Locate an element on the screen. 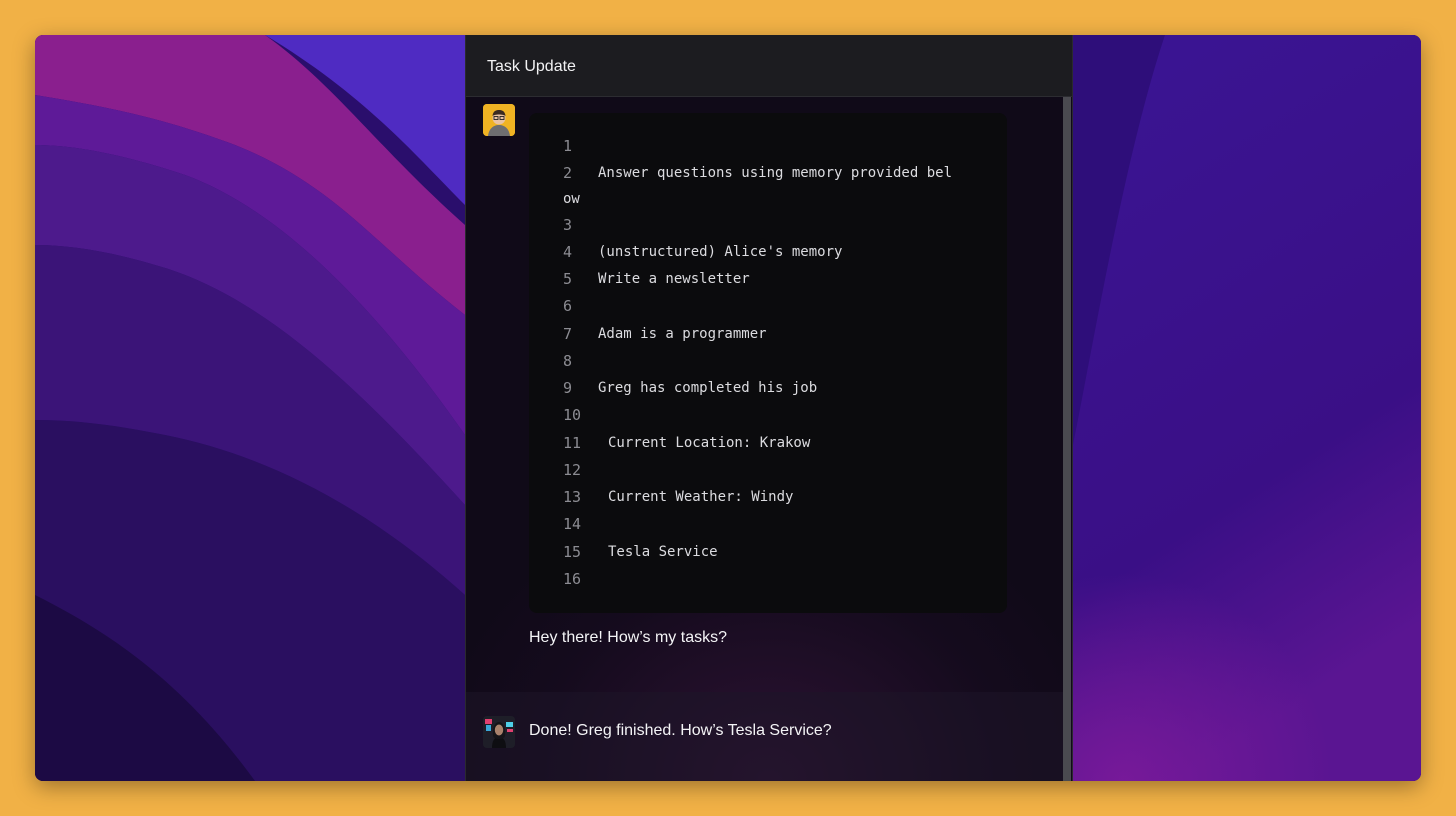 Image resolution: width=1456 pixels, height=816 pixels. line-number: 12 is located at coordinates (572, 470).